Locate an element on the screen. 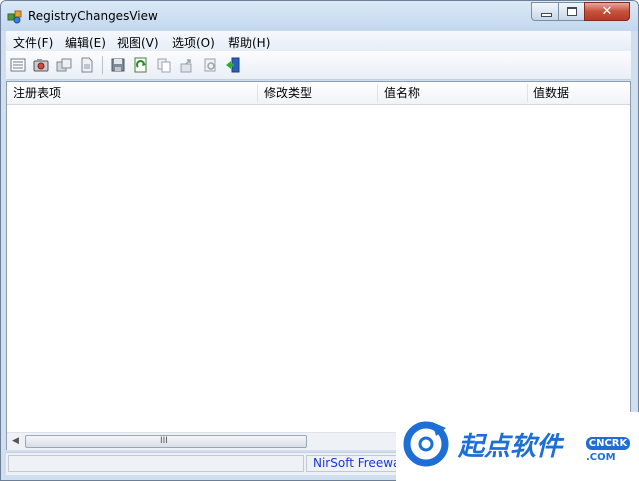 This screenshot has width=639, height=481. save-icon is located at coordinates (118, 65).